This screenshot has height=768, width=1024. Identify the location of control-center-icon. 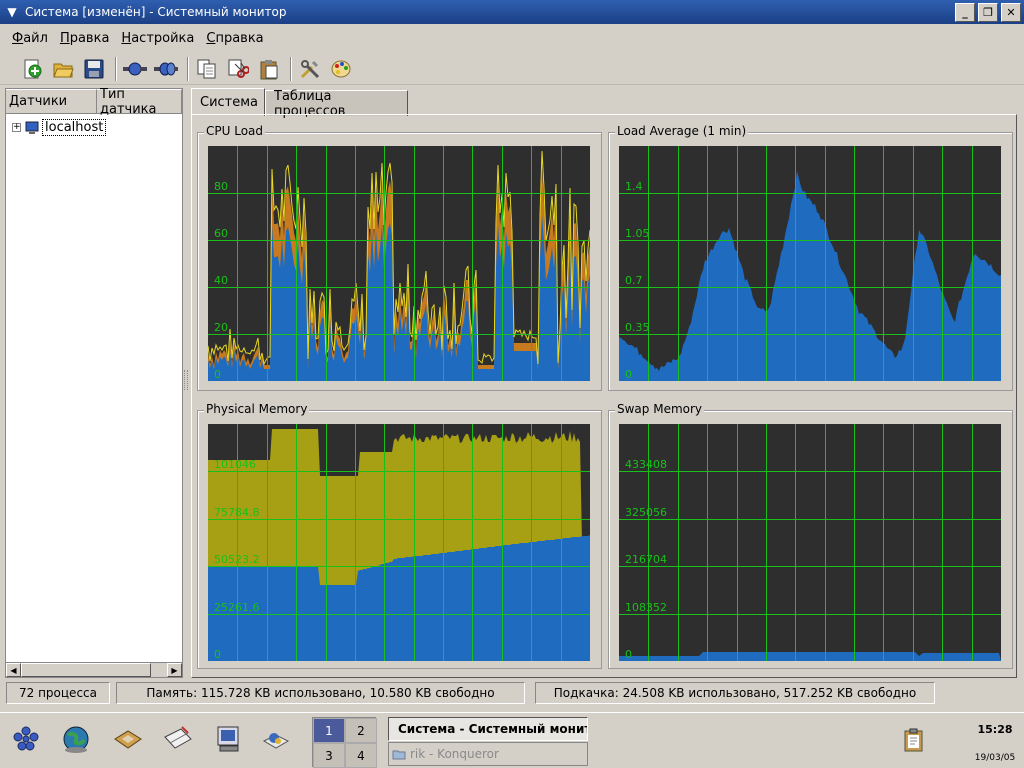
(228, 739).